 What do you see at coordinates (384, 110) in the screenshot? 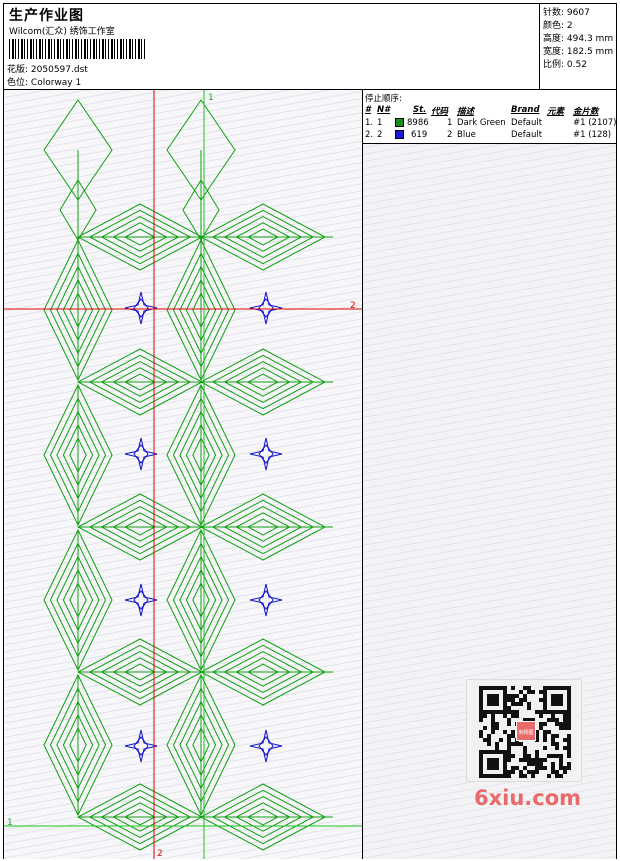
I see `col-header-needle: N#` at bounding box center [384, 110].